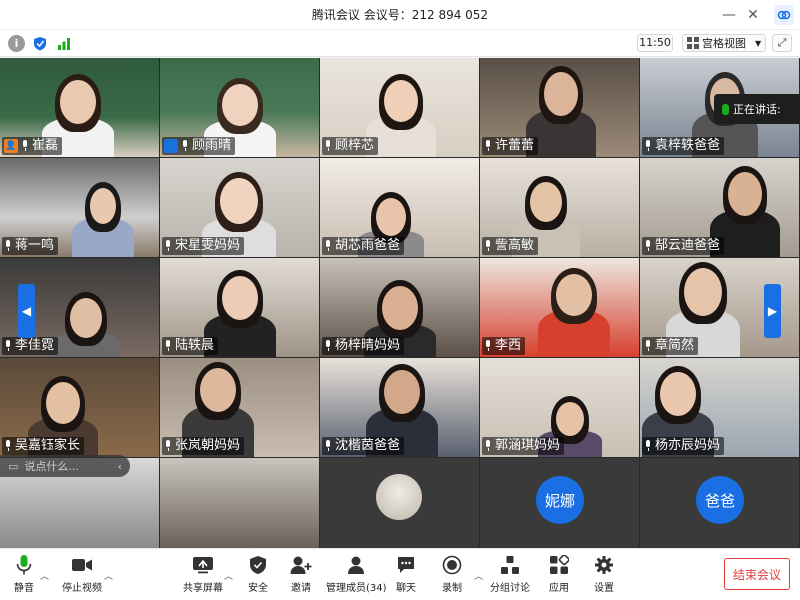 This screenshot has height=600, width=800. Describe the element at coordinates (757, 109) in the screenshot. I see `now-speaking-indicator: 正在讲话:` at that location.